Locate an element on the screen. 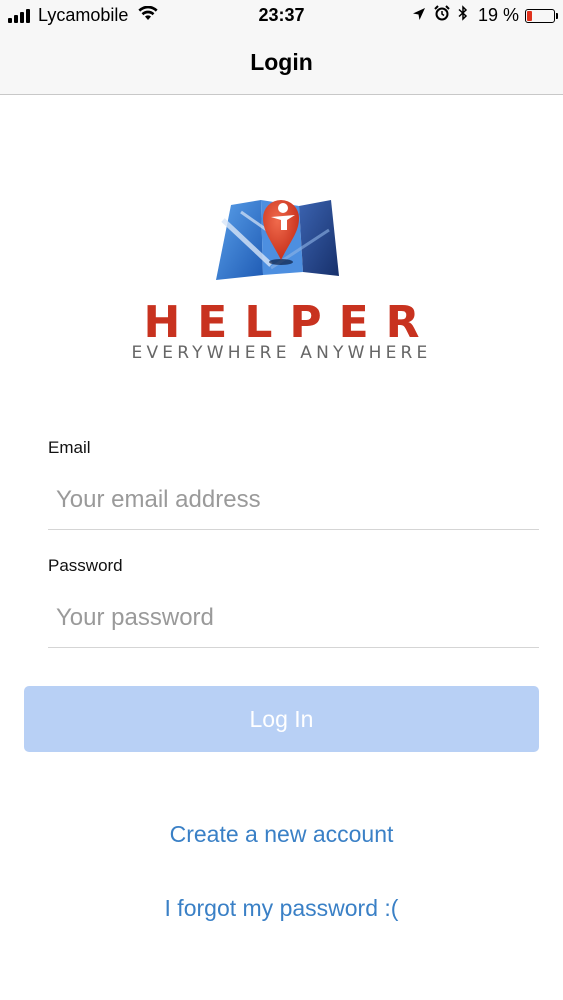  map-pin-logo-icon is located at coordinates (277, 240).